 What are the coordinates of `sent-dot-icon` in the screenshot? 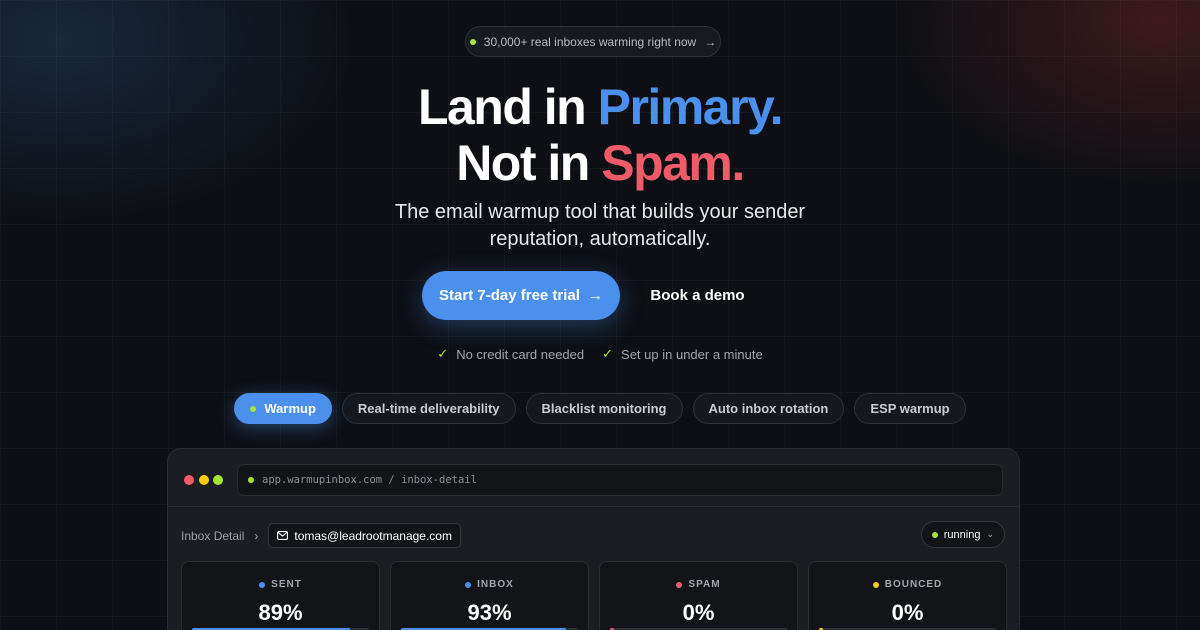 It's located at (262, 584).